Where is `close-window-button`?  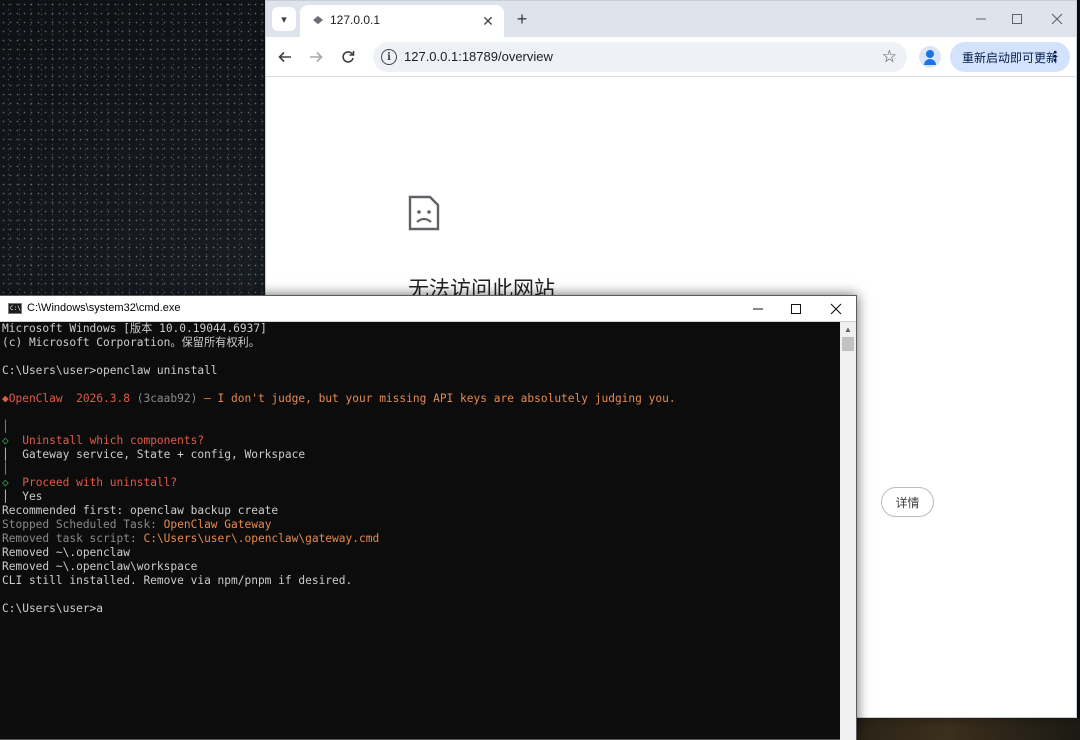
close-window-button is located at coordinates (1057, 19).